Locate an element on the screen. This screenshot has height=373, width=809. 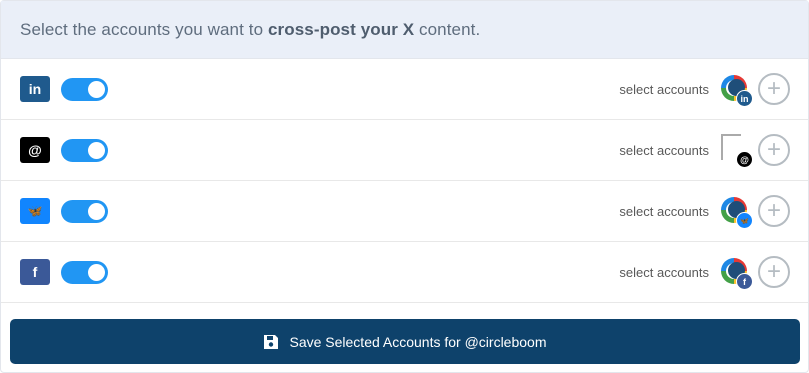
linkedin-toggle is located at coordinates (84, 89).